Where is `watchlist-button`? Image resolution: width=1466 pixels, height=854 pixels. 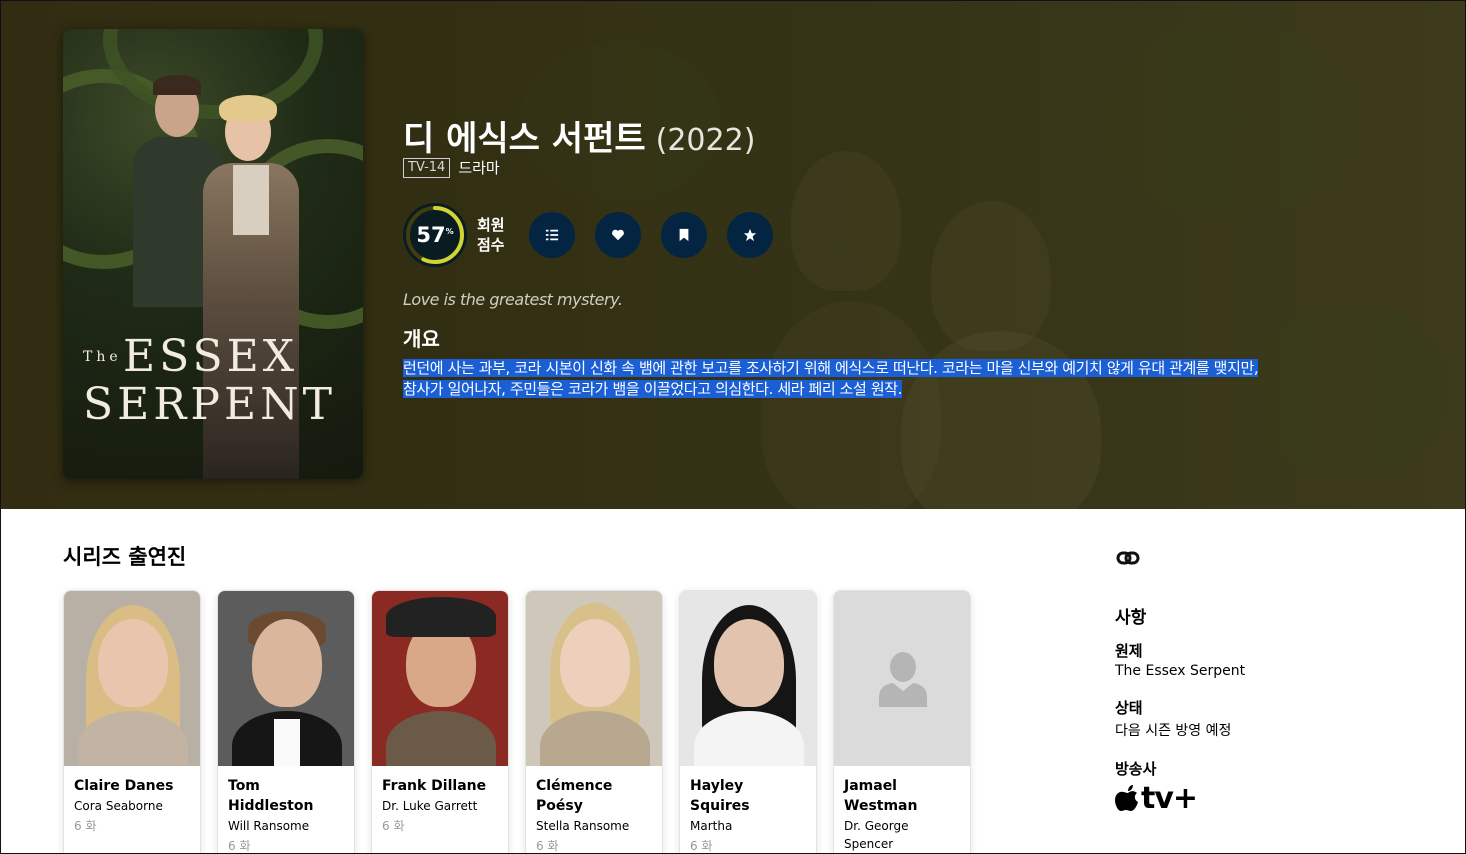
watchlist-button is located at coordinates (684, 235).